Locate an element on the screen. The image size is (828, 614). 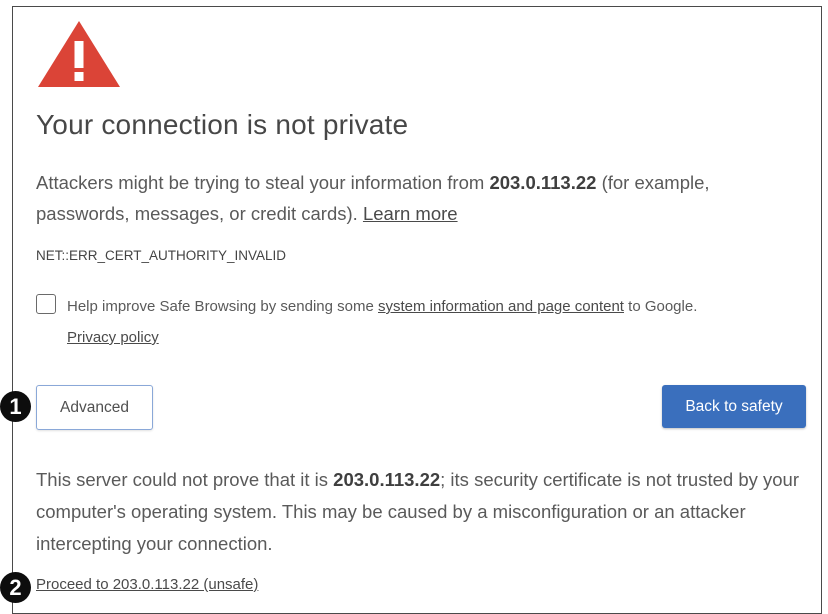
advanced-button: Advanced is located at coordinates (94, 407).